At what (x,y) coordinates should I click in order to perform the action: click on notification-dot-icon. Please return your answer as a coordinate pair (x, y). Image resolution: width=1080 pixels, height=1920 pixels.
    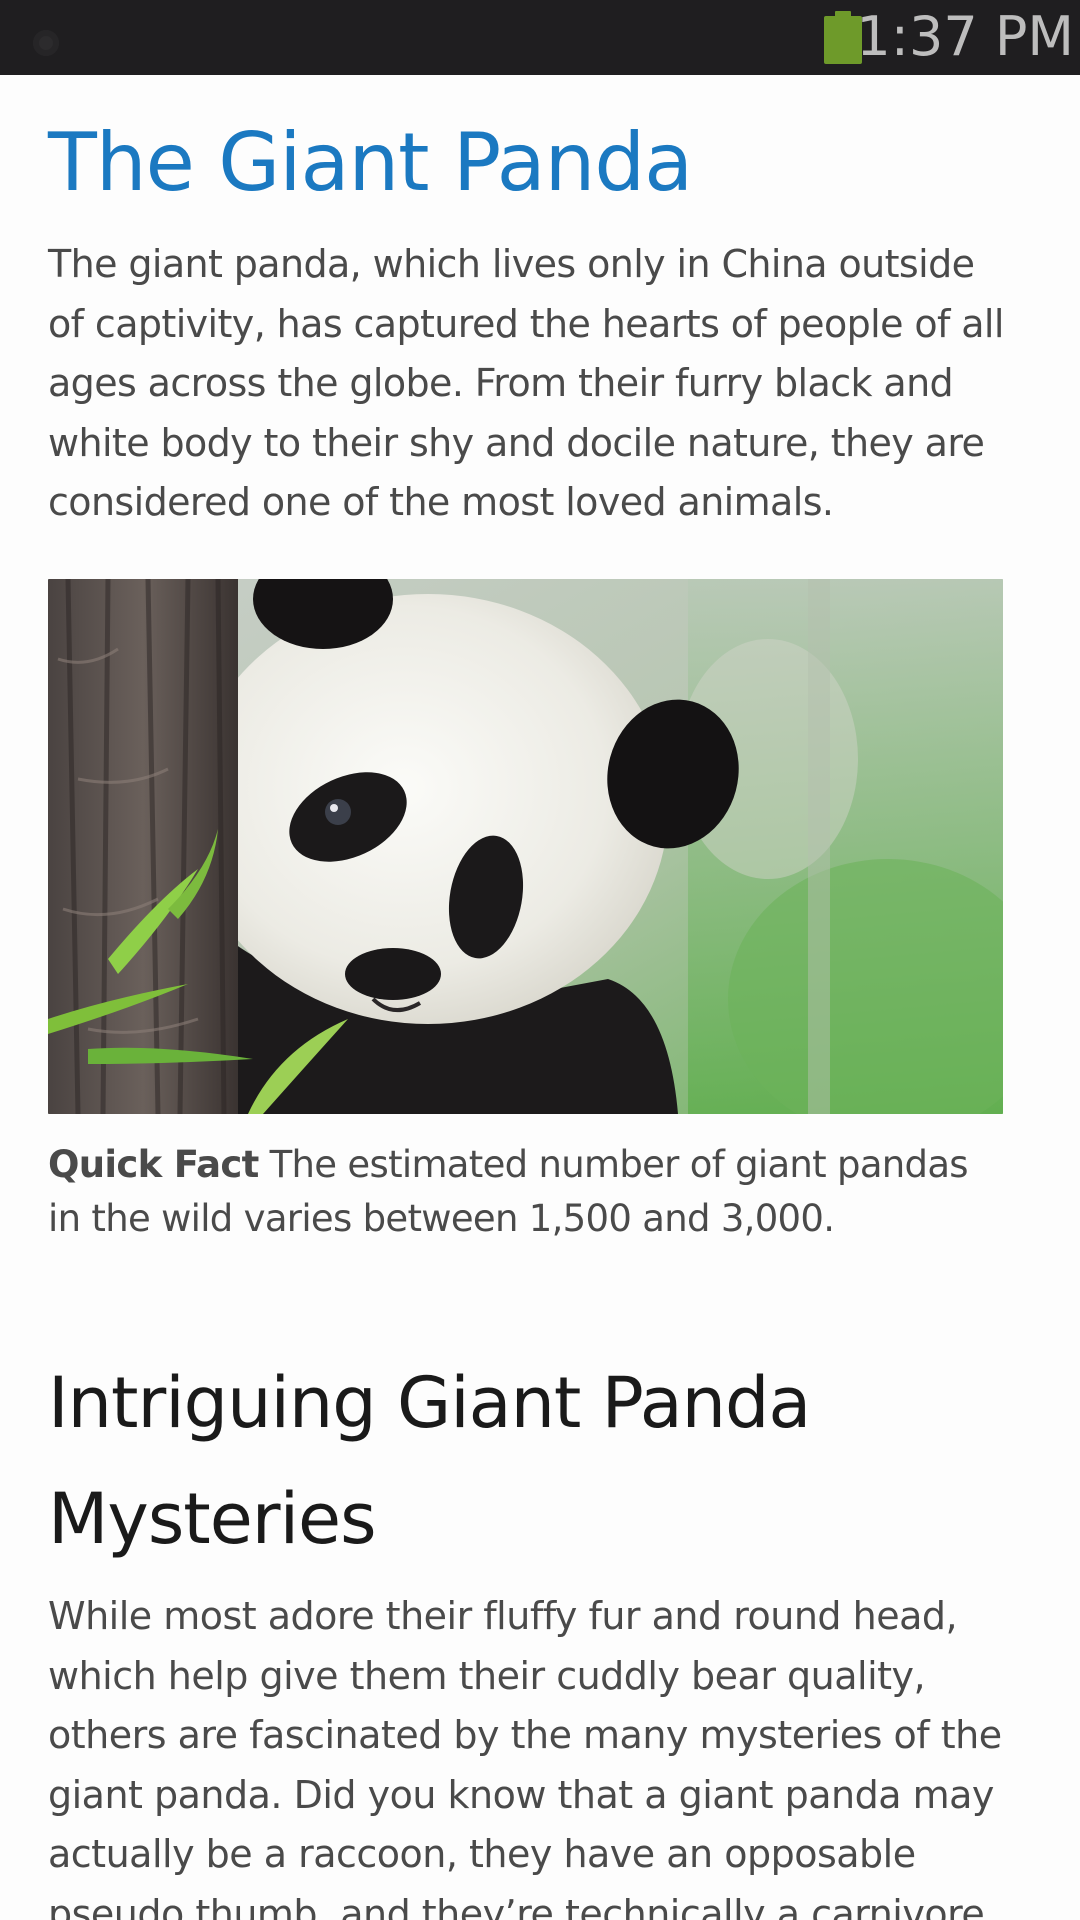
    Looking at the image, I should click on (46, 43).